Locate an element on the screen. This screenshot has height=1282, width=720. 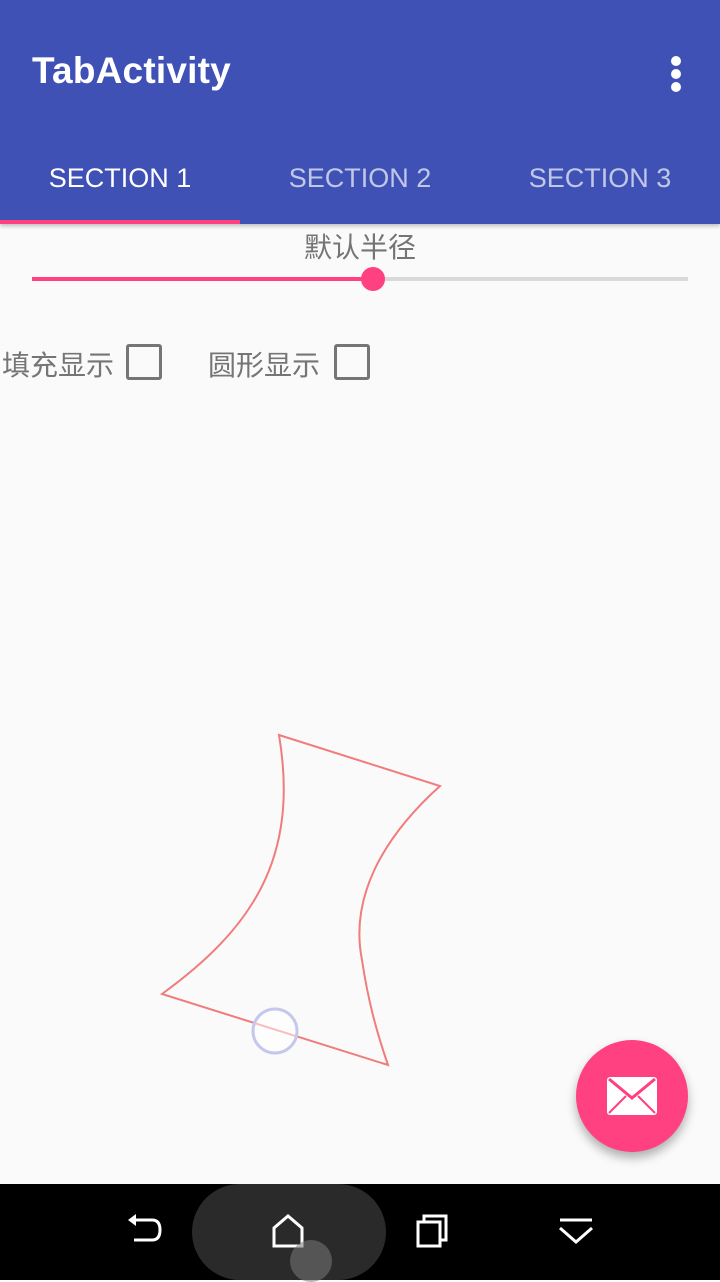
circle-display-checkbox is located at coordinates (352, 362).